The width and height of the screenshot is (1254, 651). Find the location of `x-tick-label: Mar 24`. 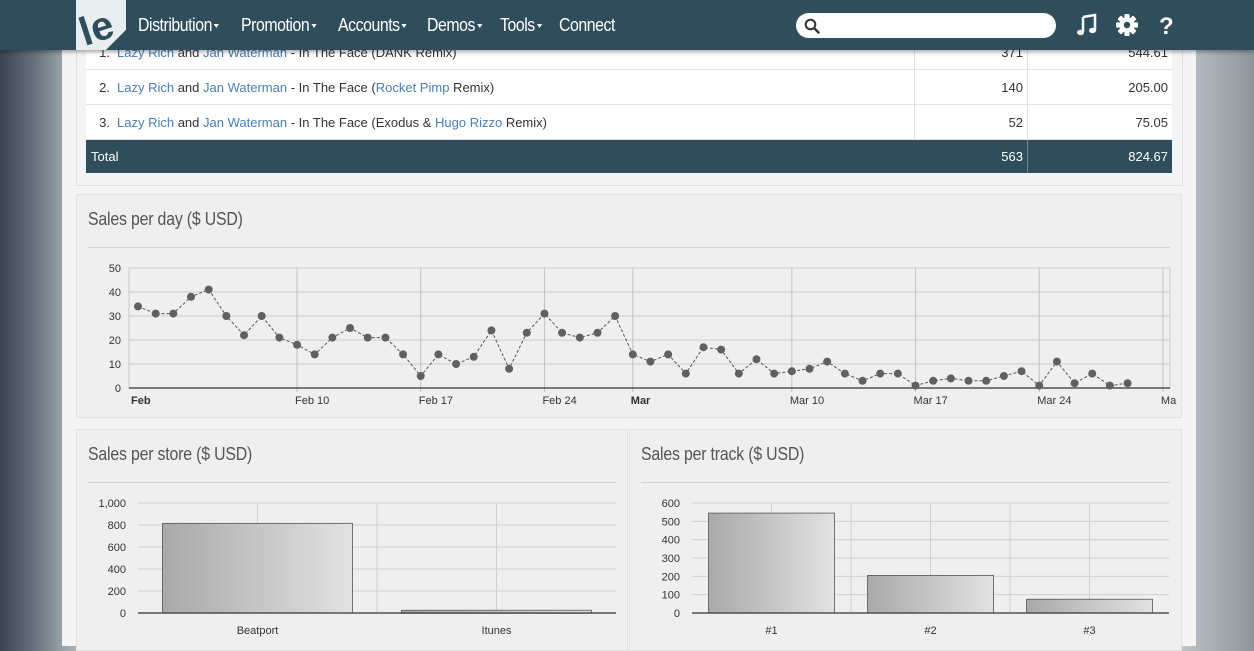

x-tick-label: Mar 24 is located at coordinates (1054, 401).